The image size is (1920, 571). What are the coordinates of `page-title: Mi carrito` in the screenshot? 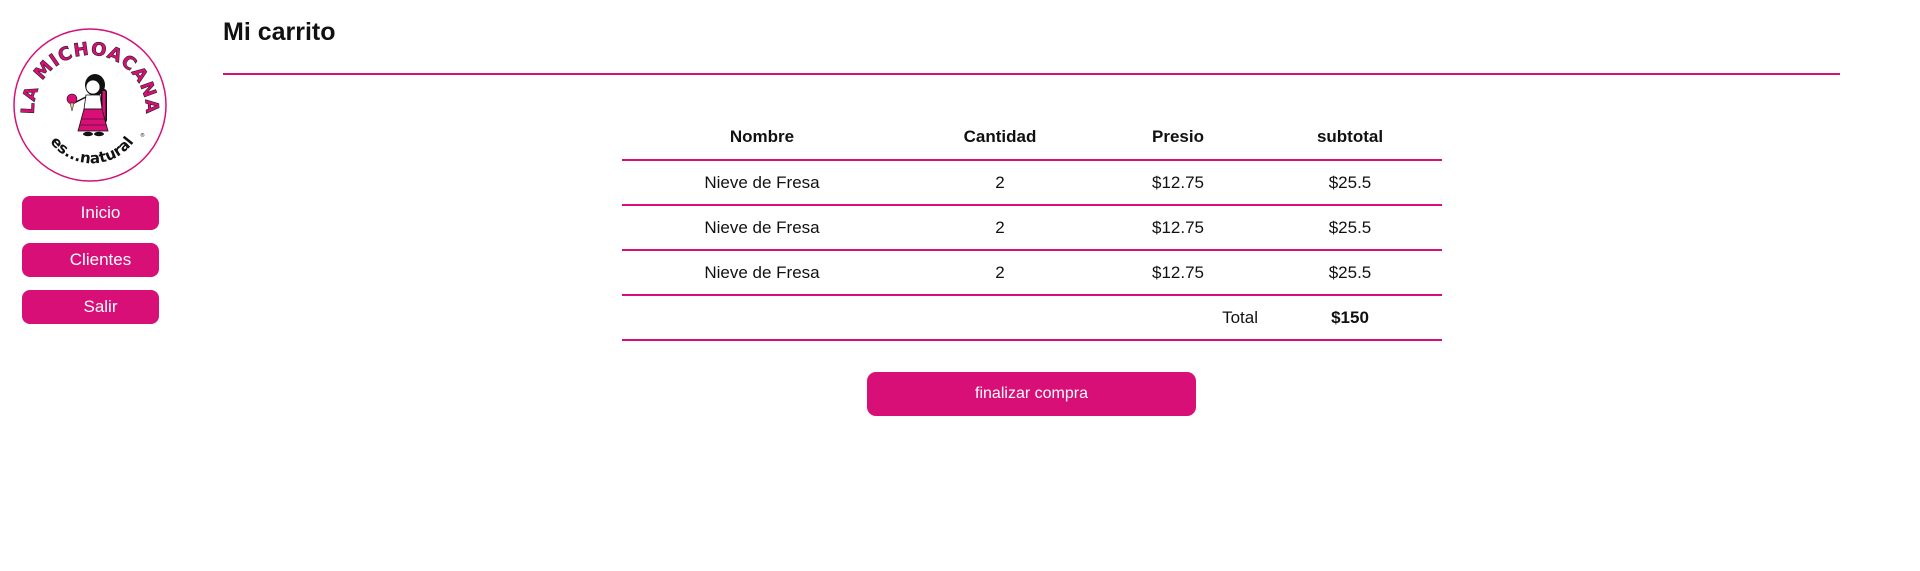 It's located at (279, 32).